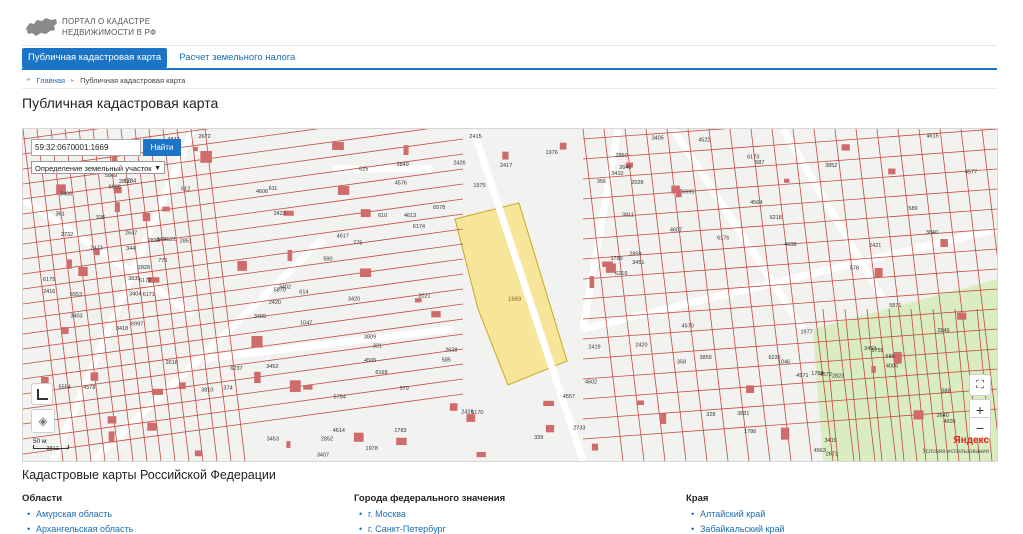 This screenshot has height=534, width=1023. Describe the element at coordinates (403, 165) in the screenshot. I see `parcel-number-label: 3849` at that location.